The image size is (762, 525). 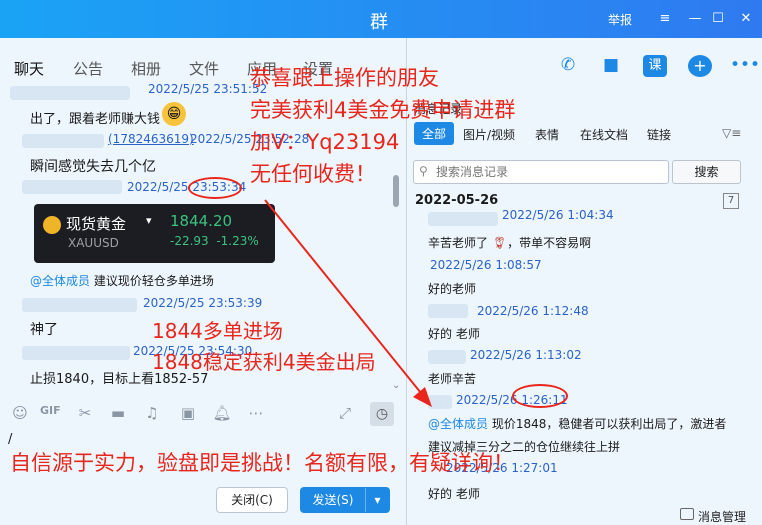 I want to click on arrow-head, so click(x=422, y=397).